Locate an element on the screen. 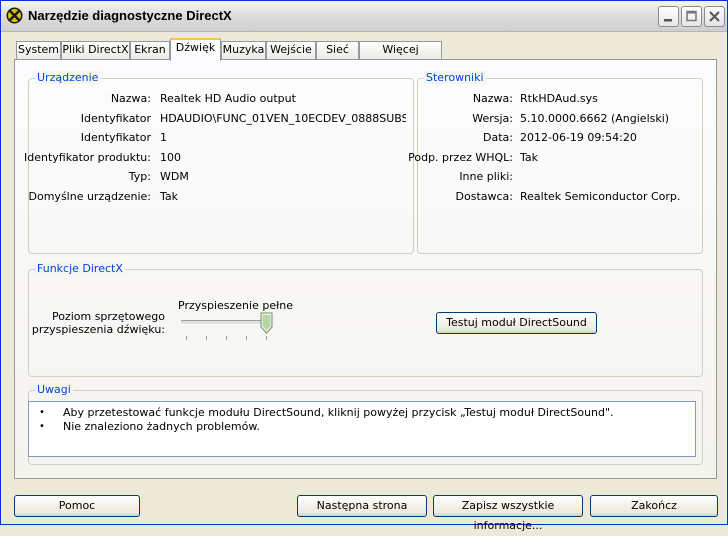 Image resolution: width=728 pixels, height=536 pixels. tab-dzwiek: Dźwięk is located at coordinates (195, 49).